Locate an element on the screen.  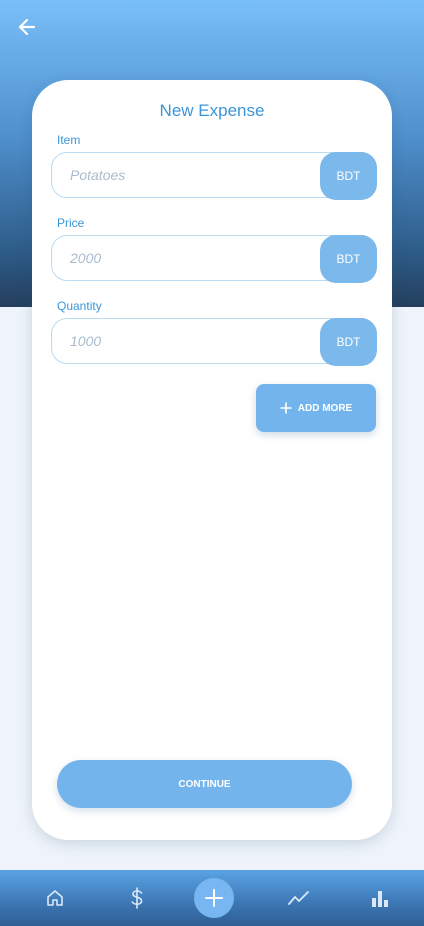
nav-expenses is located at coordinates (137, 898).